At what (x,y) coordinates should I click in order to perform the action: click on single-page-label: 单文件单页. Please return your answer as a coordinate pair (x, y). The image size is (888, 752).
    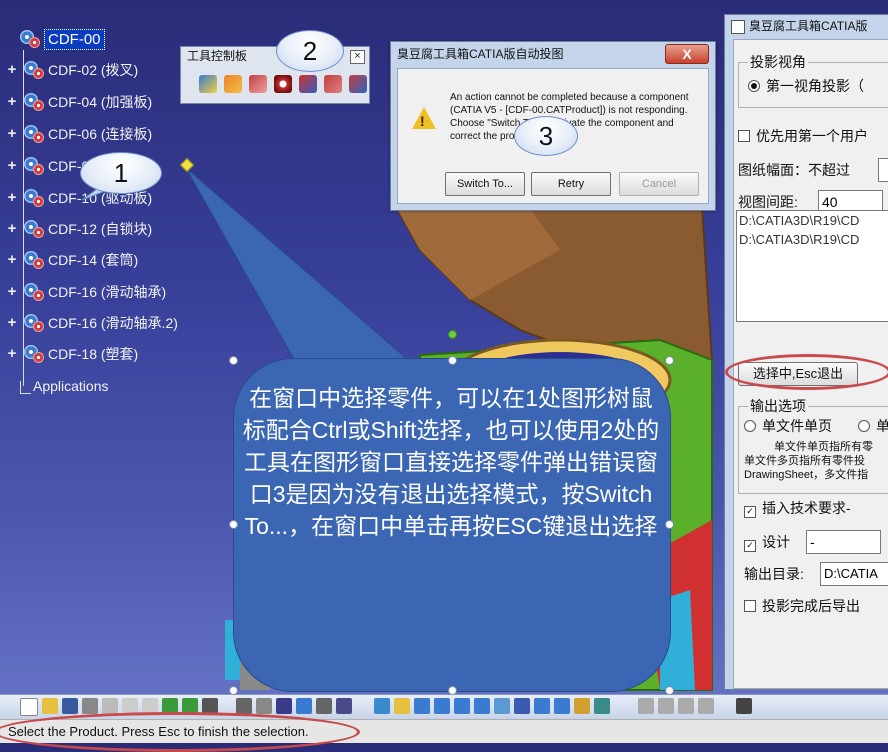
    Looking at the image, I should click on (797, 426).